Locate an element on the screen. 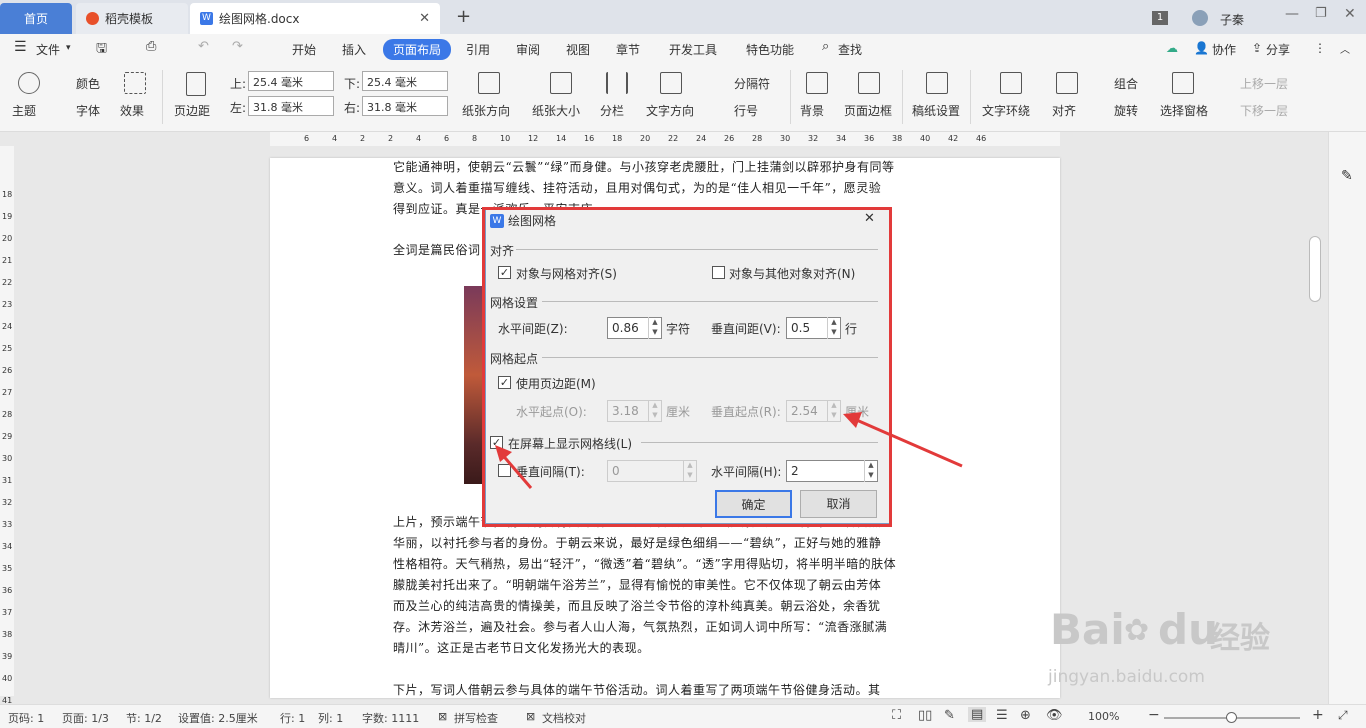 Image resolution: width=1366 pixels, height=728 pixels. arrow-to-origin-unit is located at coordinates (903, 440).